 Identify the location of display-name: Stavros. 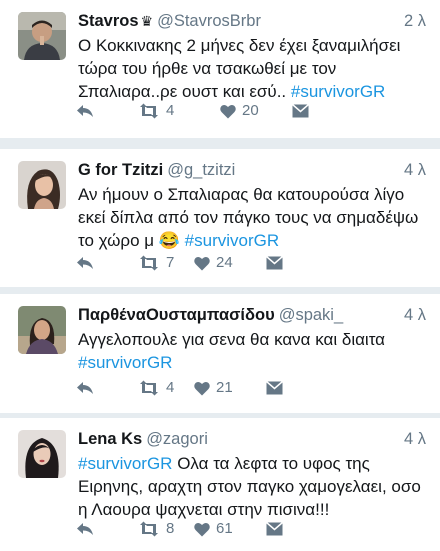
(108, 21).